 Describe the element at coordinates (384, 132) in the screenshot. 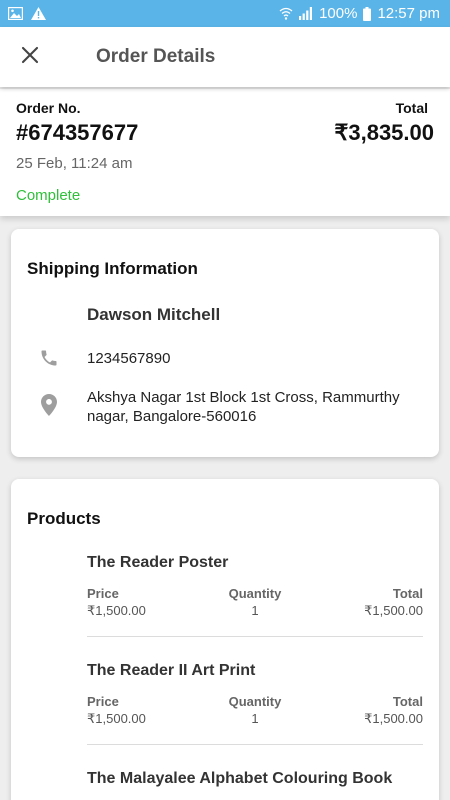

I see `order-total: ₹3,835.00` at that location.